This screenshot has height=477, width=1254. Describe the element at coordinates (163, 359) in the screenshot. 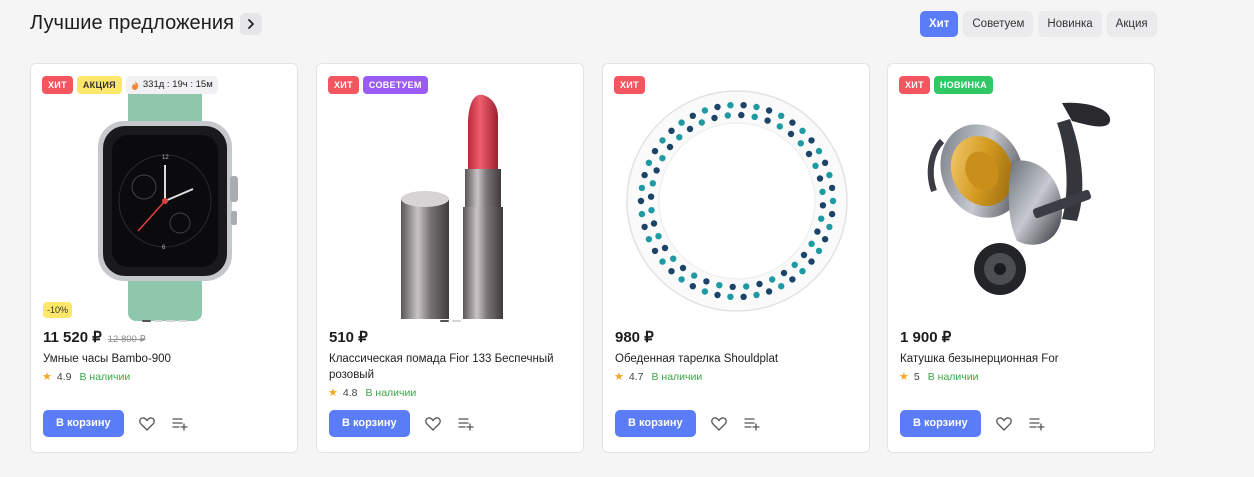

I see `product-name: Умные часы Bambo-900` at that location.